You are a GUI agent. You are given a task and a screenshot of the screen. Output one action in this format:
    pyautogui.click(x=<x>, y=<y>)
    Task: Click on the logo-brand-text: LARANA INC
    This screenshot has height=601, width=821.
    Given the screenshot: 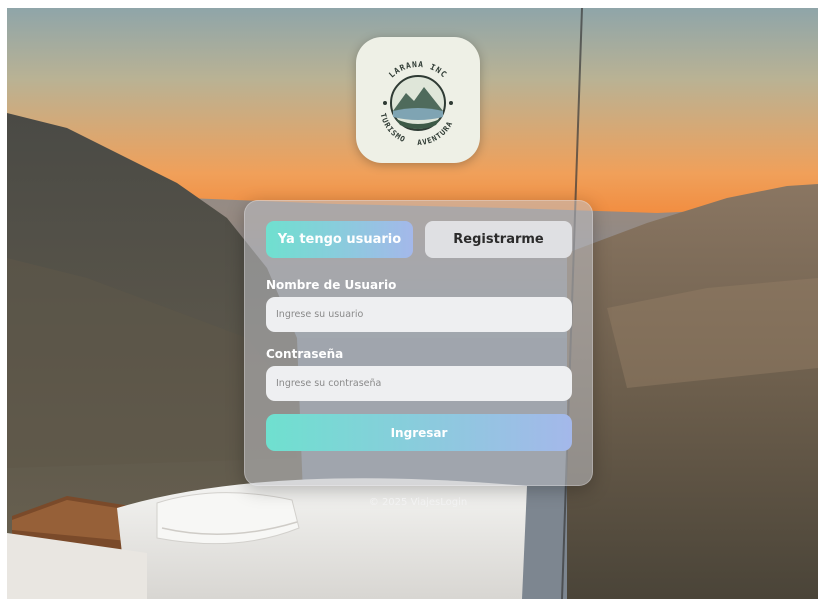 What is the action you would take?
    pyautogui.click(x=417, y=70)
    